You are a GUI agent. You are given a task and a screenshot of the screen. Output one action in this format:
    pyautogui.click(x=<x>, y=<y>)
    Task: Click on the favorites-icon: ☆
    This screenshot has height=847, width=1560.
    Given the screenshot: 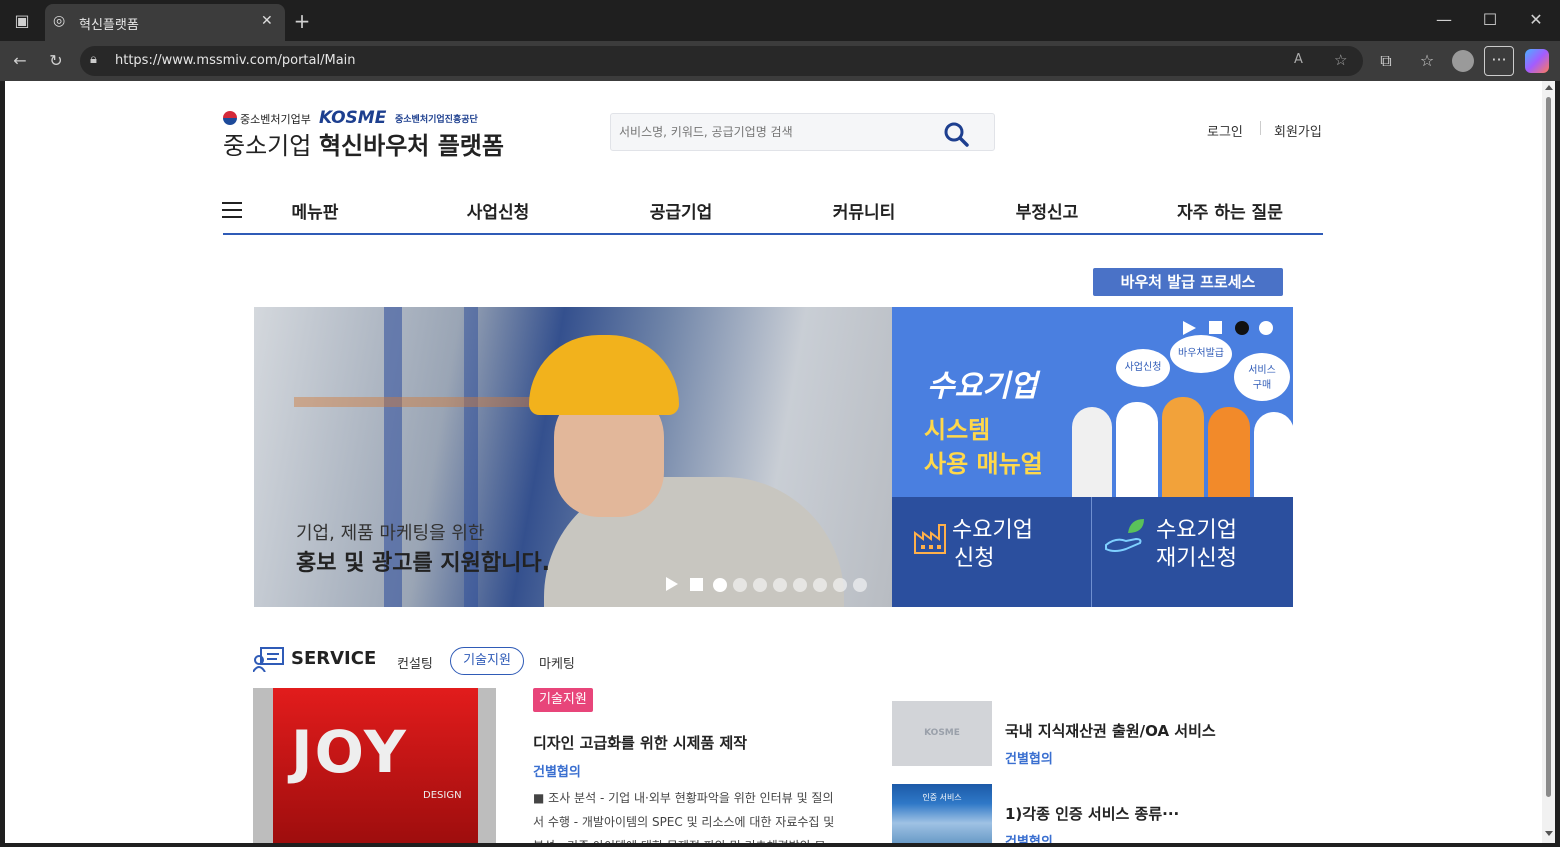 What is the action you would take?
    pyautogui.click(x=1427, y=61)
    